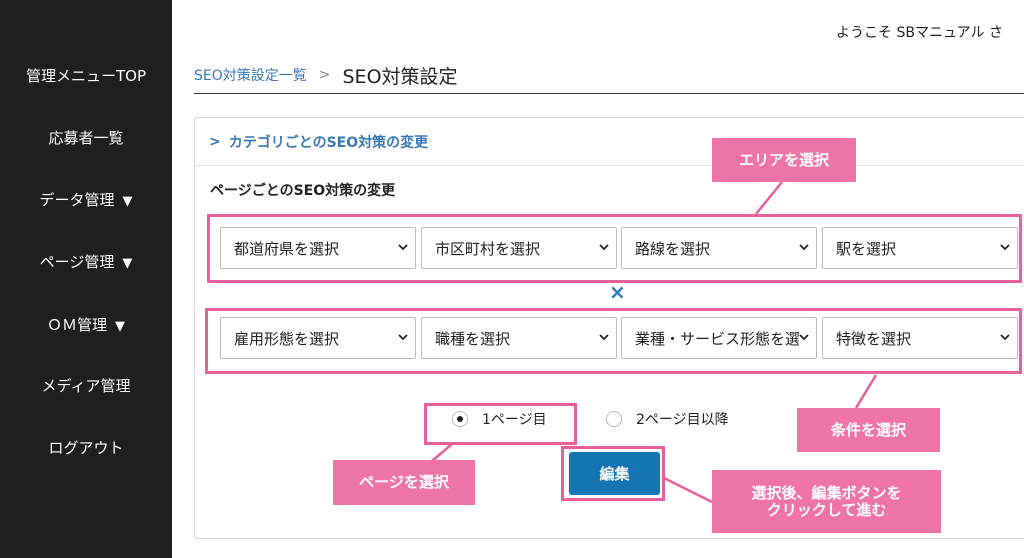 Image resolution: width=1024 pixels, height=558 pixels. Describe the element at coordinates (609, 142) in the screenshot. I see `category-seo-toggle: > カテゴリごとのSEO対策の変更` at that location.